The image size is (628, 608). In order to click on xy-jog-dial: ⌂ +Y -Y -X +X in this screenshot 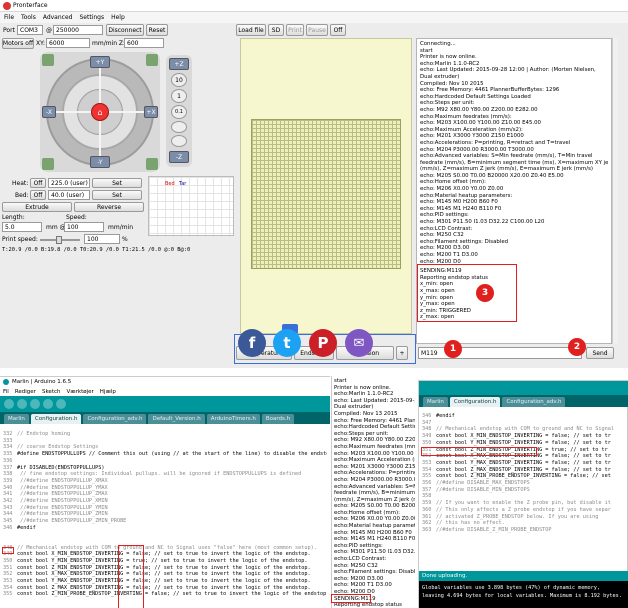, I will do `click(100, 112)`.